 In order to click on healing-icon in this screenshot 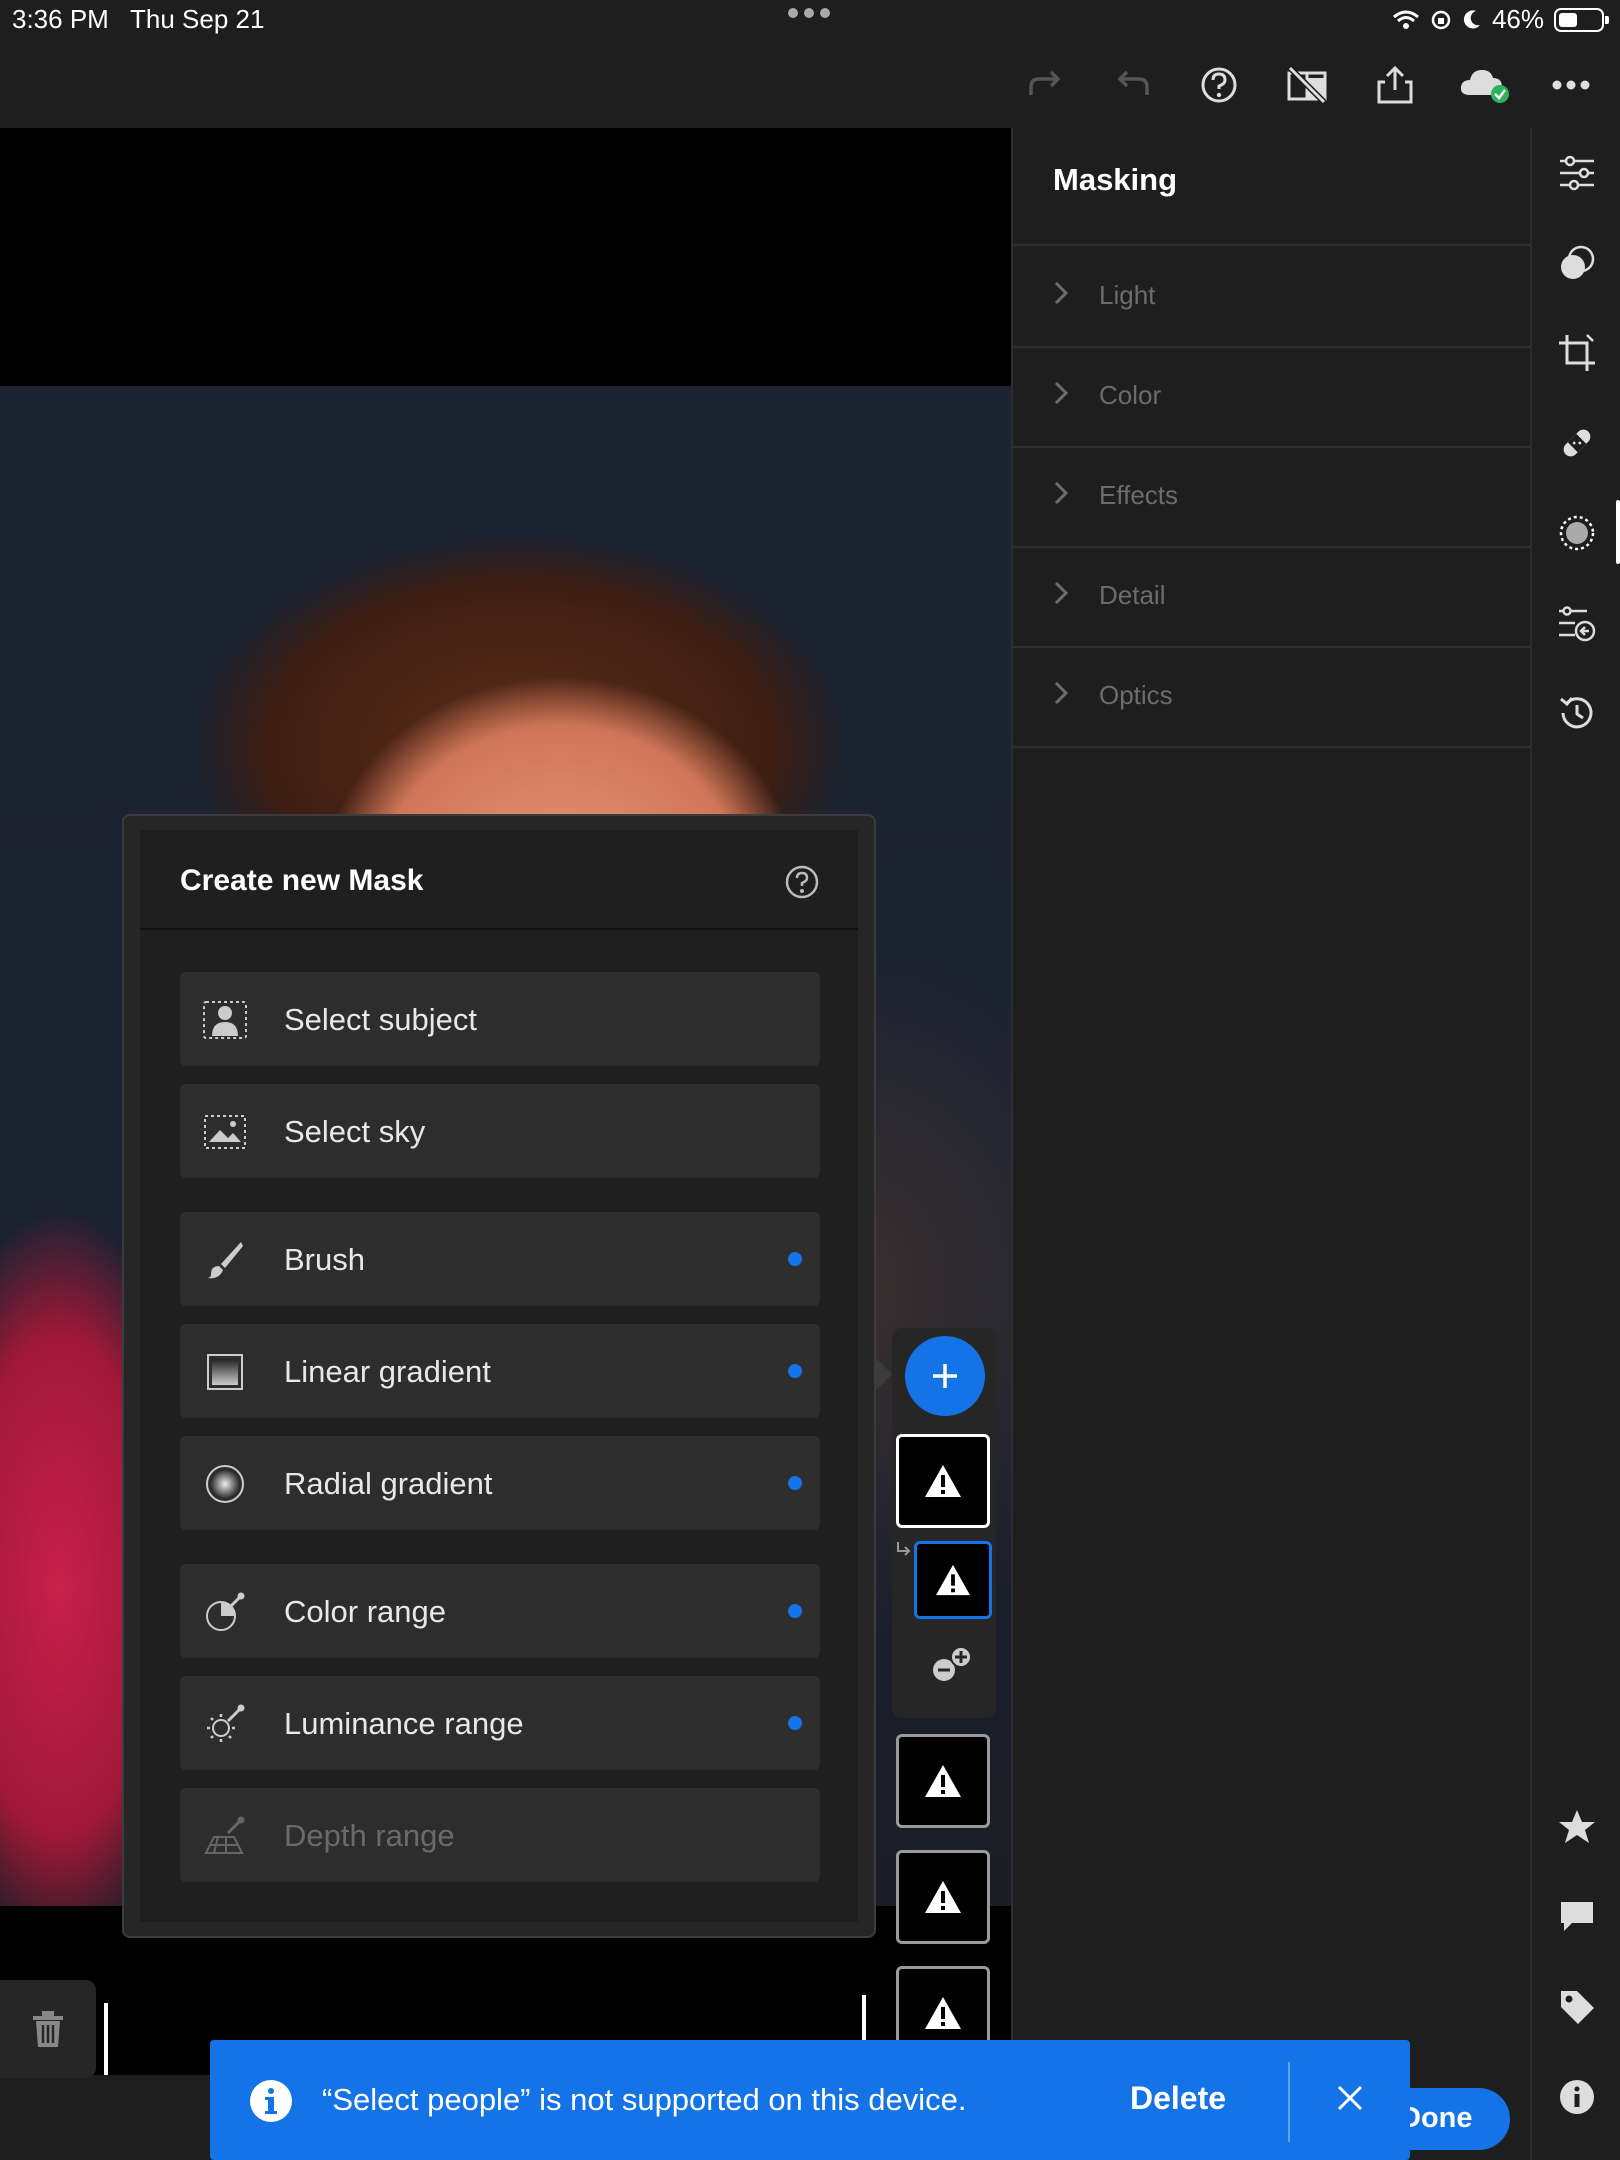, I will do `click(1577, 443)`.